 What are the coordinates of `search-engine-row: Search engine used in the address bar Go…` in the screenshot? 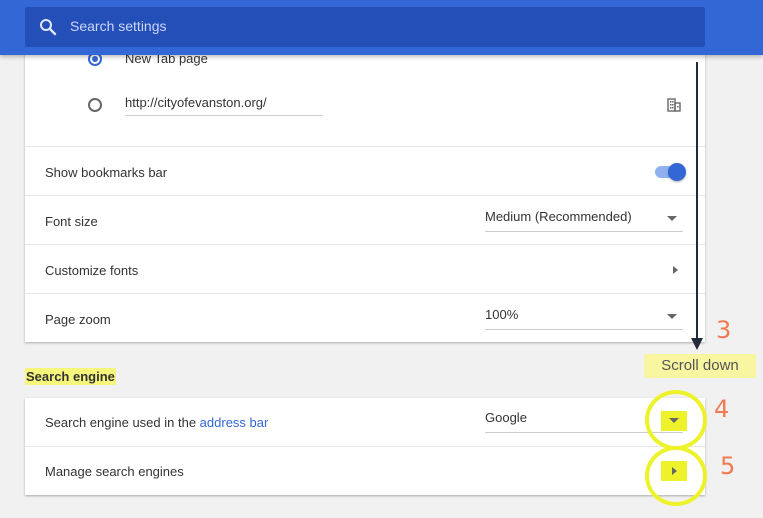 It's located at (365, 422).